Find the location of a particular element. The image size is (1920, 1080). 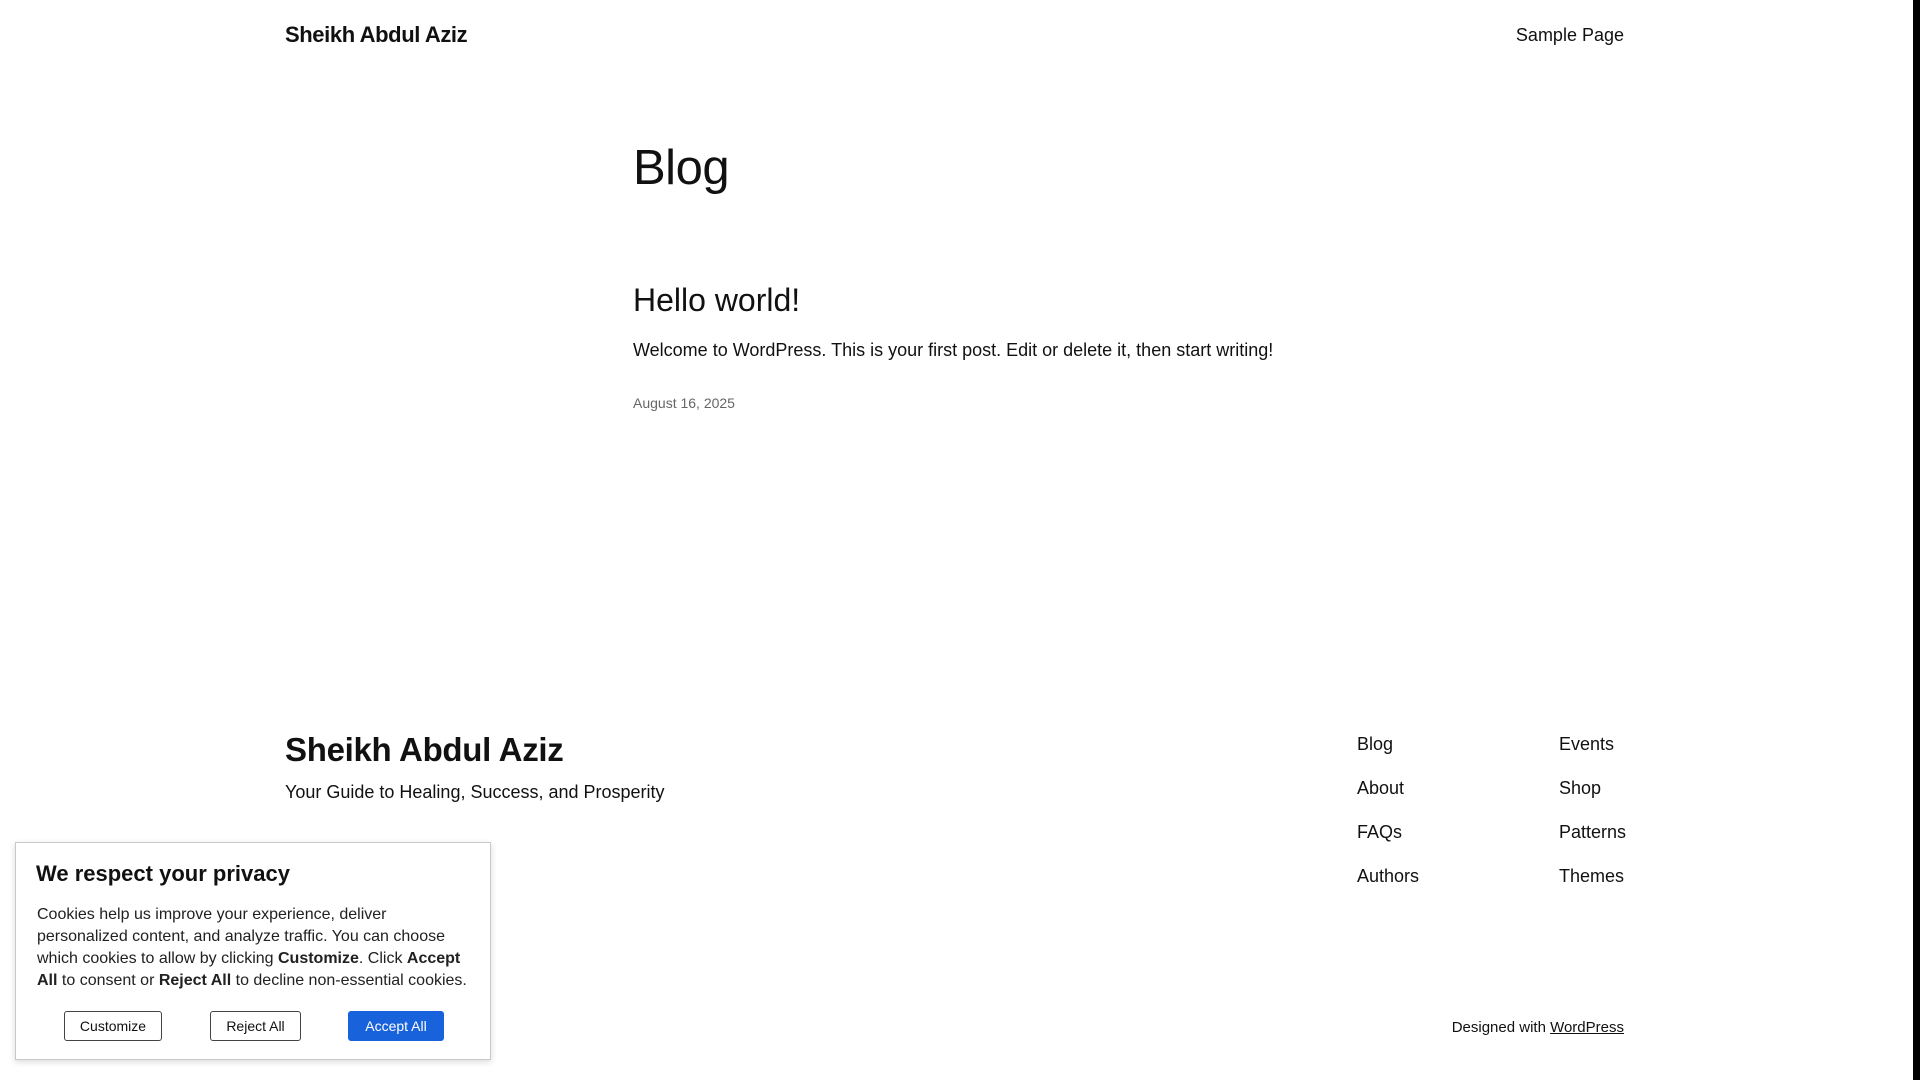

site-header: Sheikh Abdul Aziz Sample Page is located at coordinates (954, 35).